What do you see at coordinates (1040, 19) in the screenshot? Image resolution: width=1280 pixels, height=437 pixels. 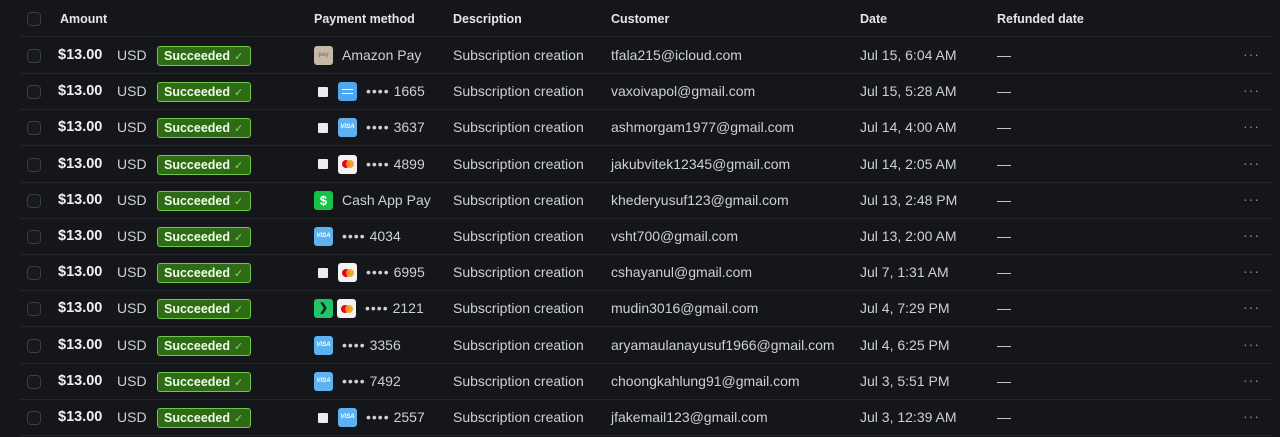 I see `column-header-refunded-date: Refunded date` at bounding box center [1040, 19].